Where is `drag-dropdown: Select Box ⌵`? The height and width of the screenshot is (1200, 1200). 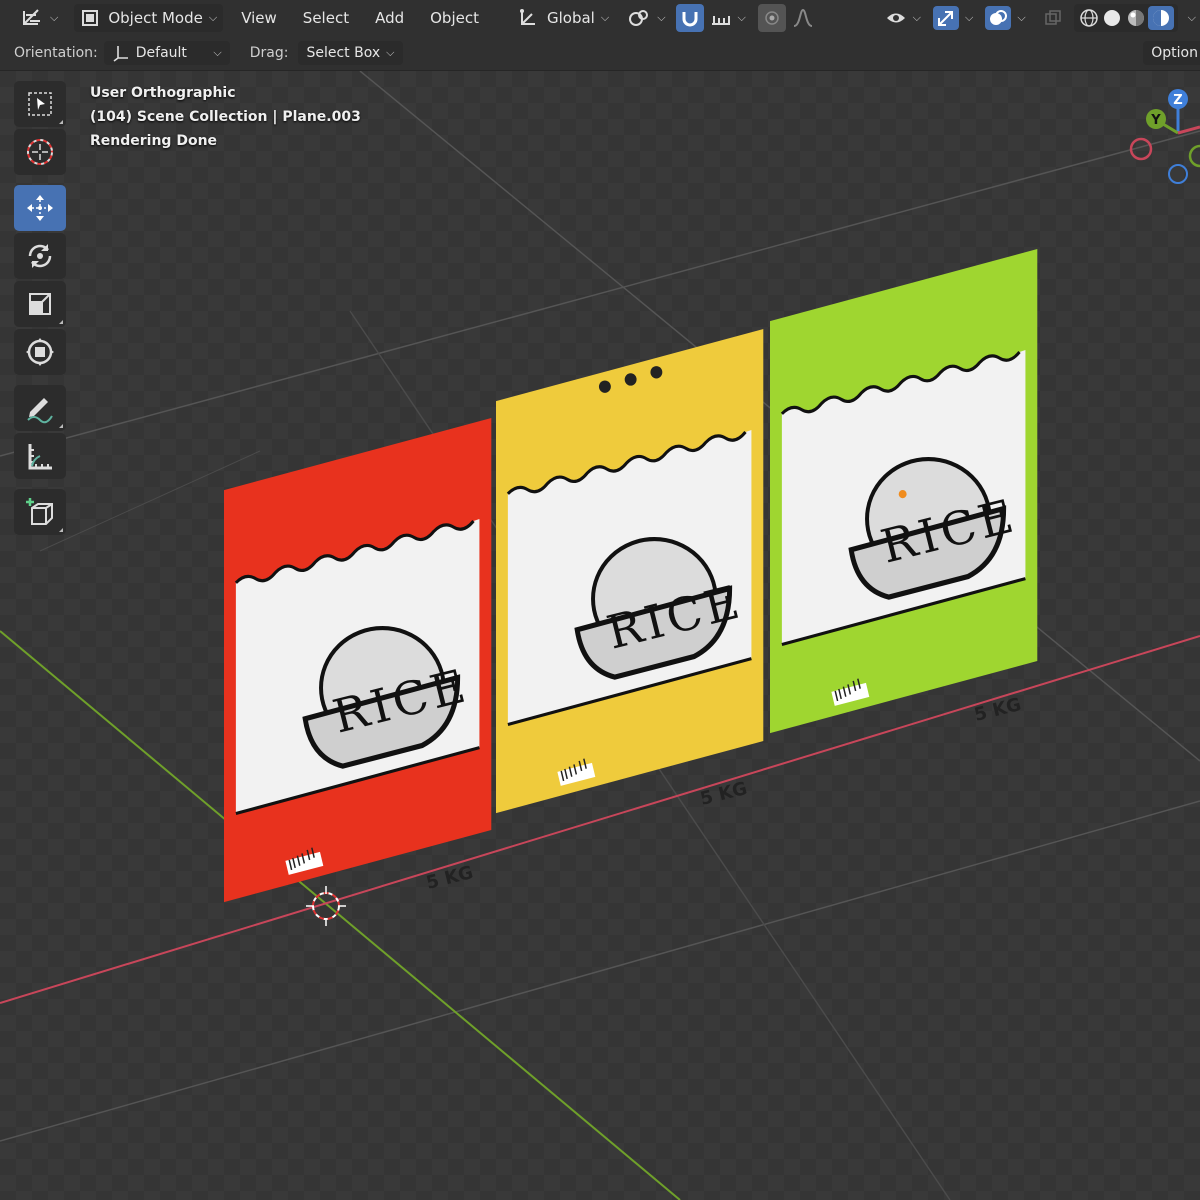 drag-dropdown: Select Box ⌵ is located at coordinates (350, 53).